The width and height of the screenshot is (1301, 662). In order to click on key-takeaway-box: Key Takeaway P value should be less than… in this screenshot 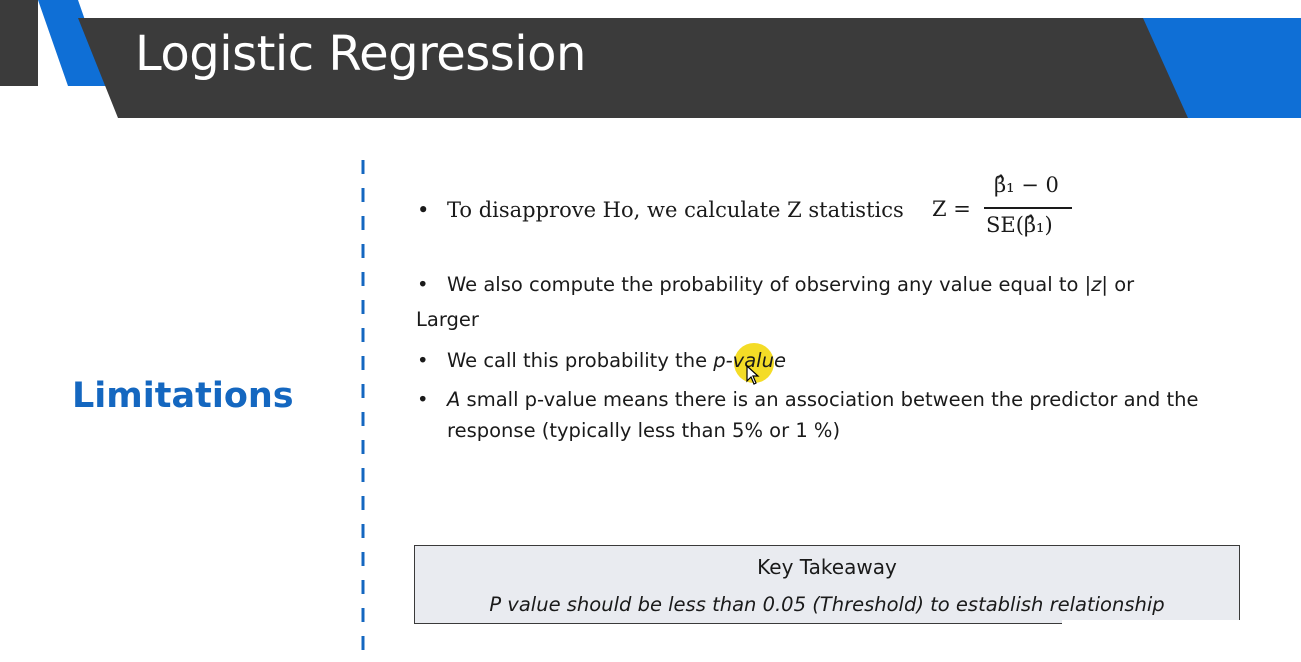, I will do `click(827, 584)`.